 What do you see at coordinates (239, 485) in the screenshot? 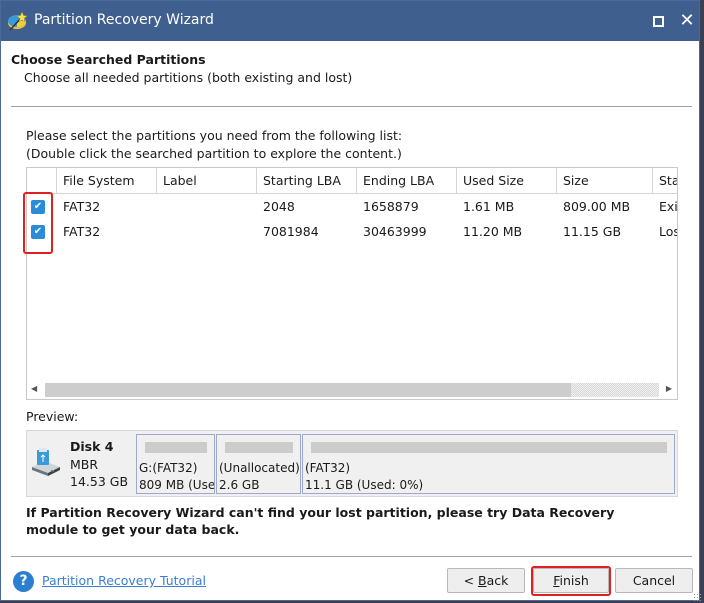
I see `partition-size: 2.6 GB` at bounding box center [239, 485].